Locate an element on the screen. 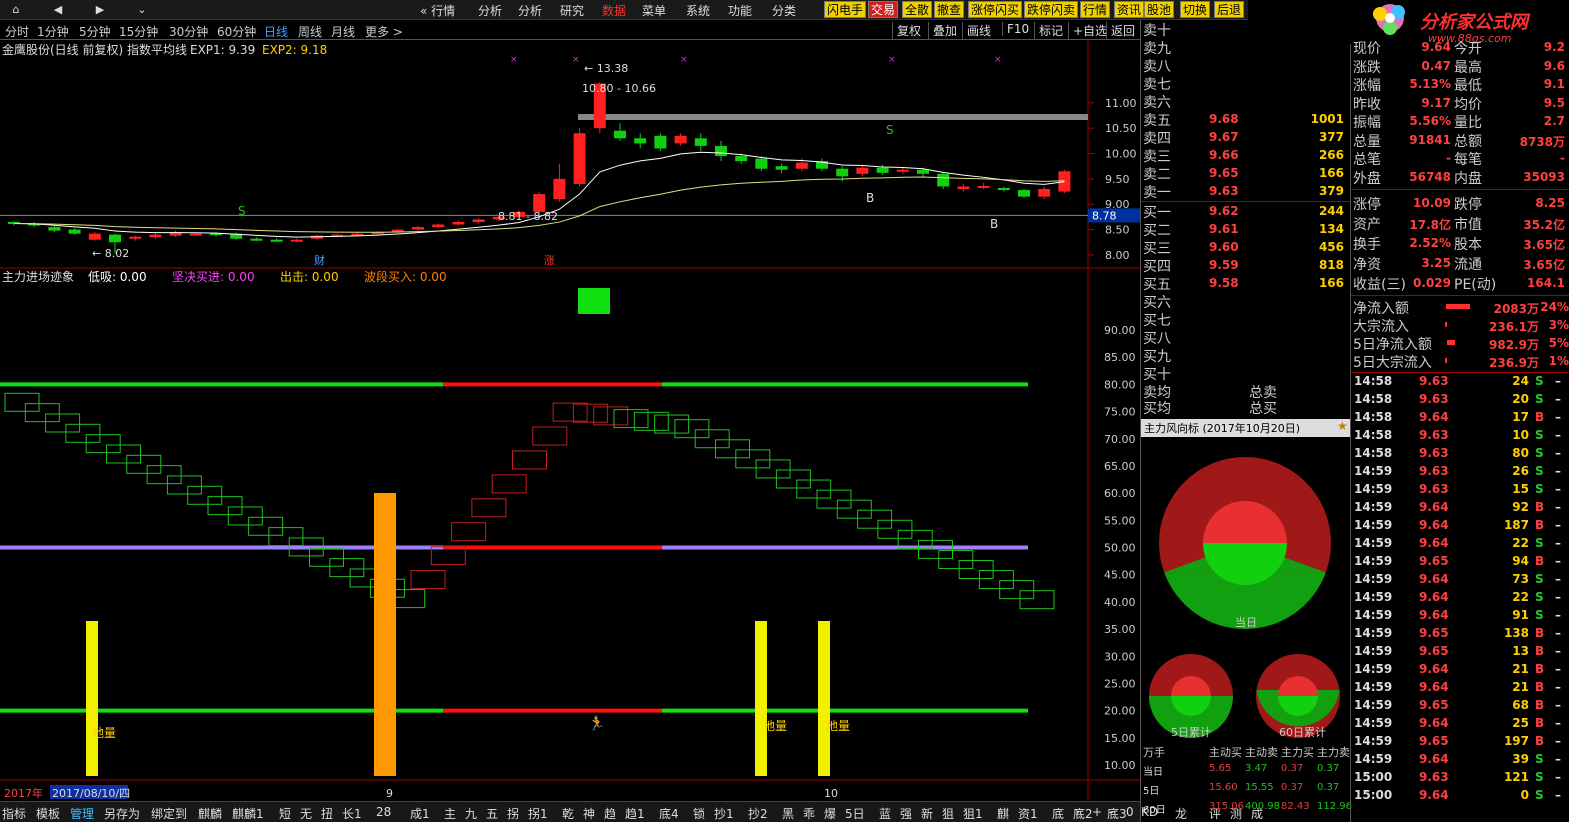 The width and height of the screenshot is (1569, 822). quick-button-9: 切换 is located at coordinates (1195, 9).